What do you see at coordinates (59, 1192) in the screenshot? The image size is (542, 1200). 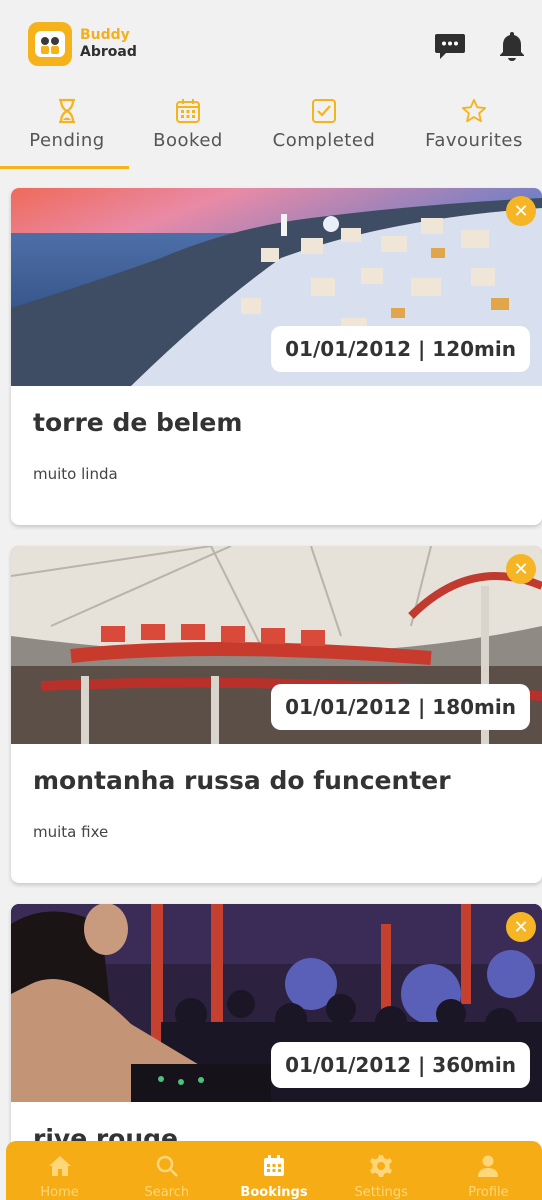 I see `nav-label: Home` at bounding box center [59, 1192].